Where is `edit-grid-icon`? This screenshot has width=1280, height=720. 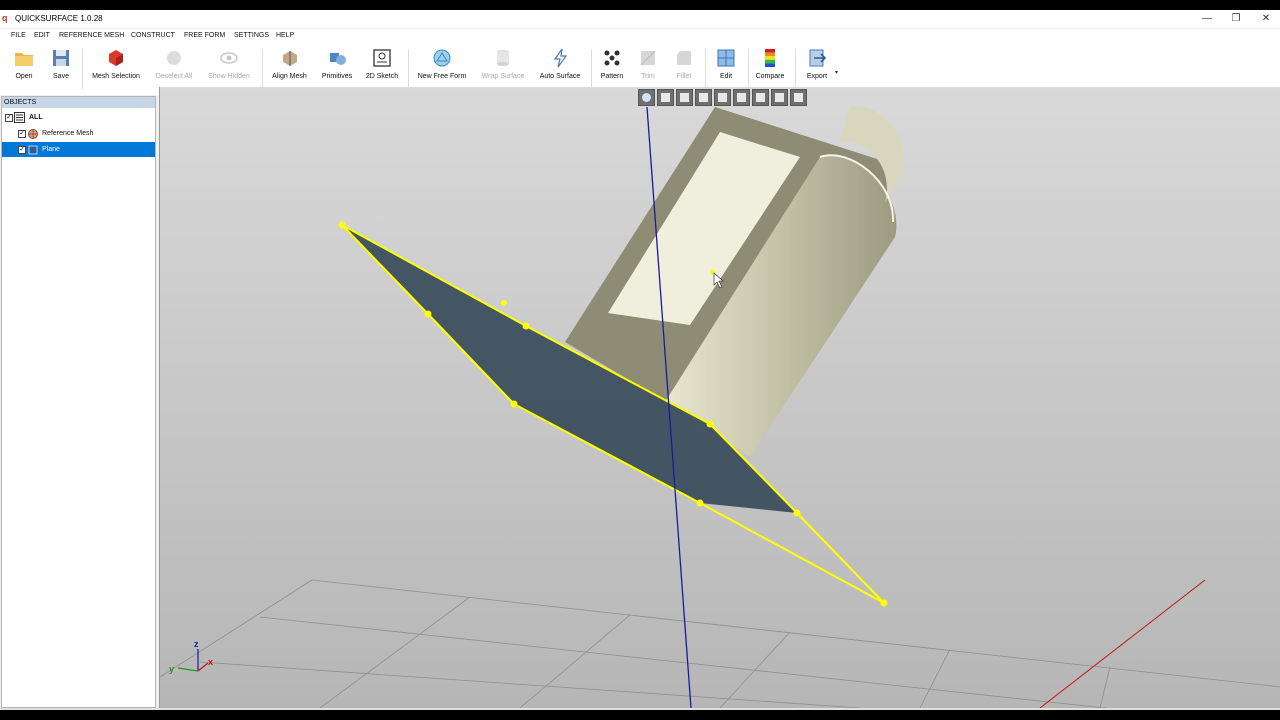
edit-grid-icon is located at coordinates (726, 58).